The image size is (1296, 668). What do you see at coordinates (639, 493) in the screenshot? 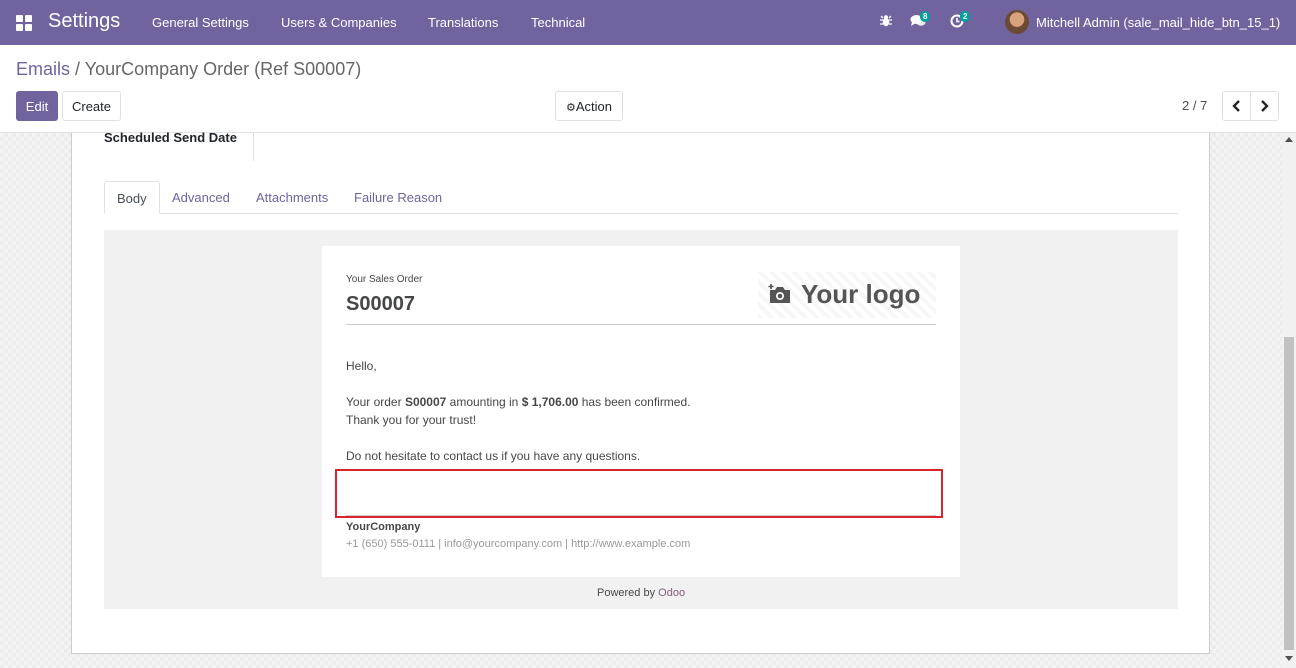
I see `highlight-annotation` at bounding box center [639, 493].